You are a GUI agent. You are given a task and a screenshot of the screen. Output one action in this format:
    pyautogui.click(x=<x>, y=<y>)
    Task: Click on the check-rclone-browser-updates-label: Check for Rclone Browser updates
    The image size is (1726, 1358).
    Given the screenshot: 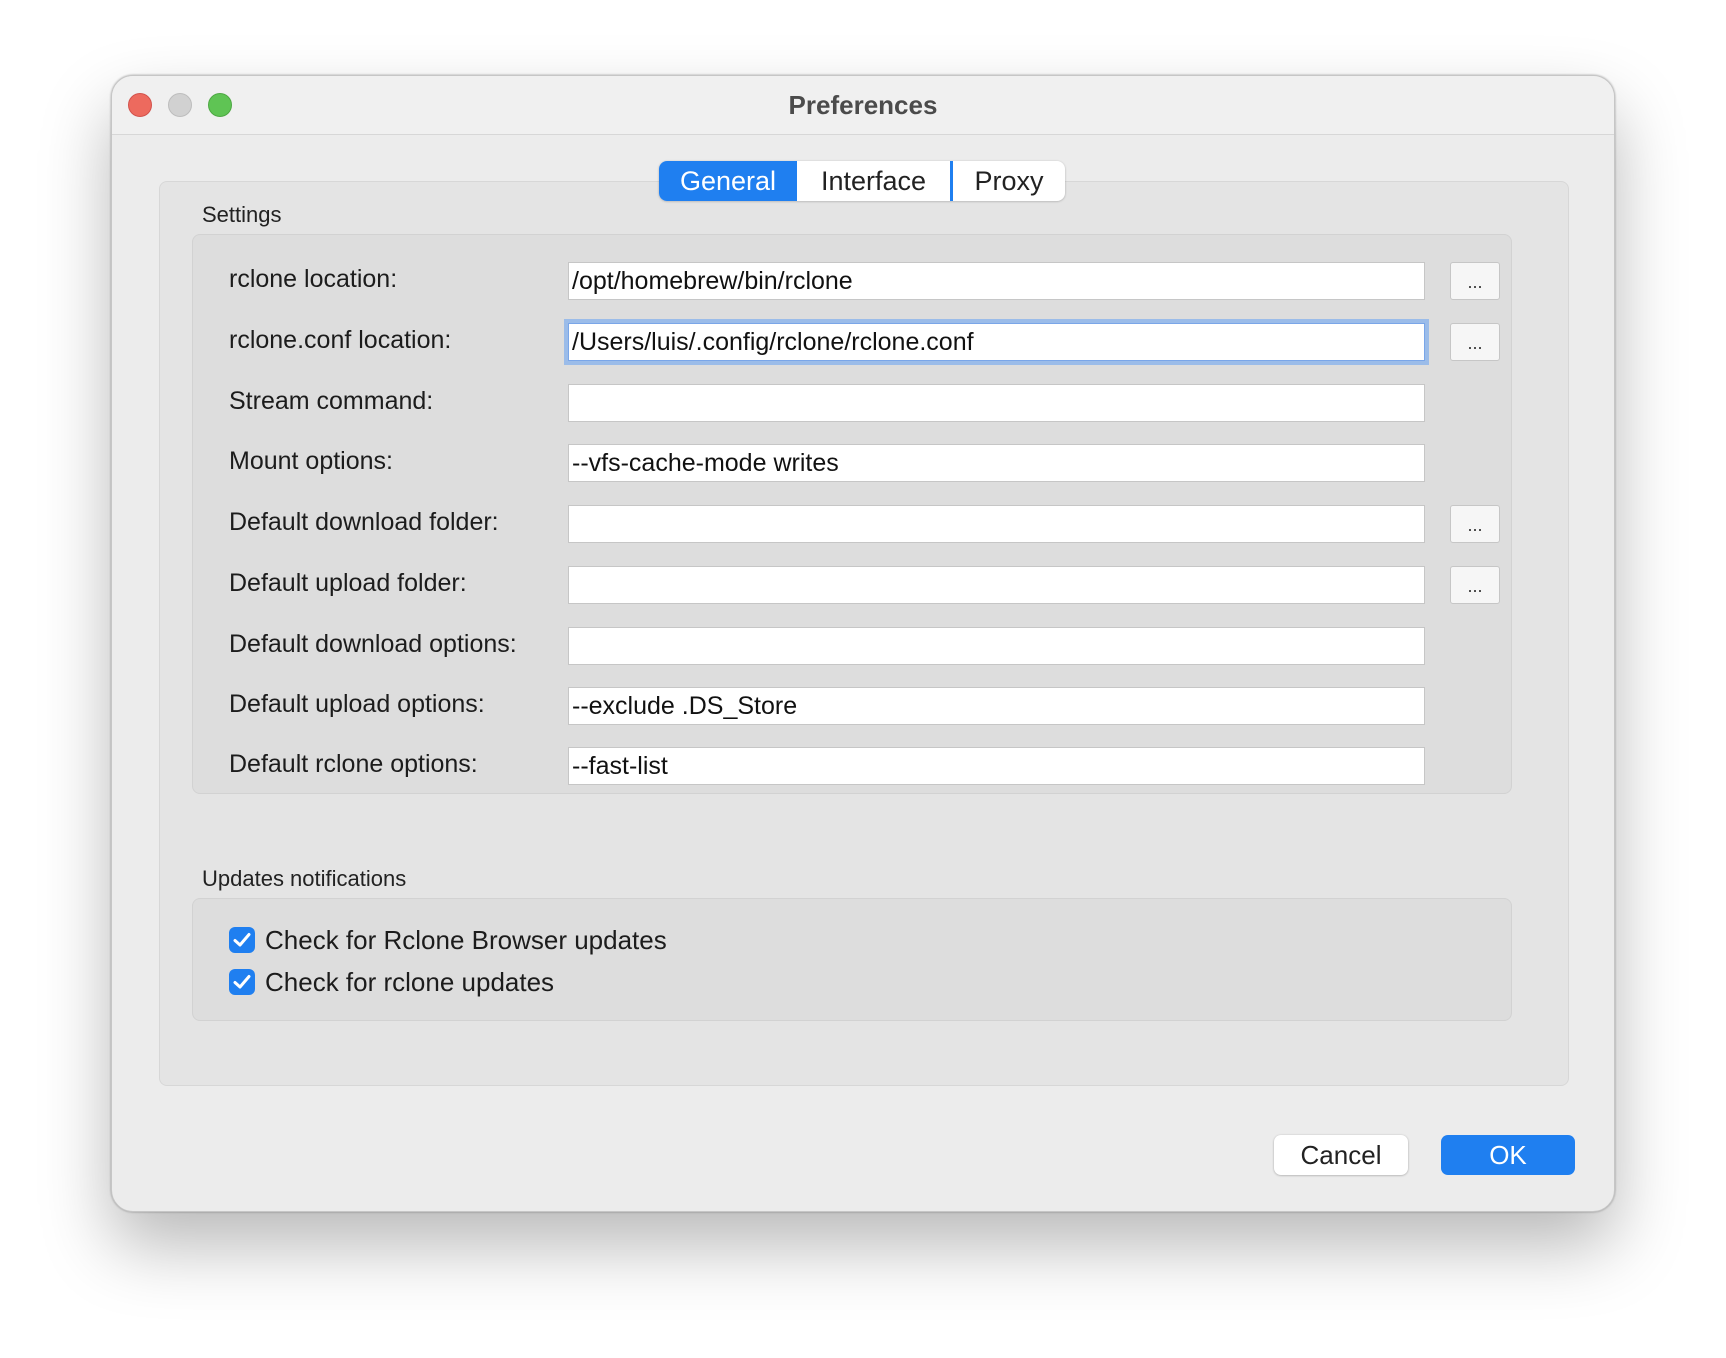 What is the action you would take?
    pyautogui.click(x=466, y=939)
    